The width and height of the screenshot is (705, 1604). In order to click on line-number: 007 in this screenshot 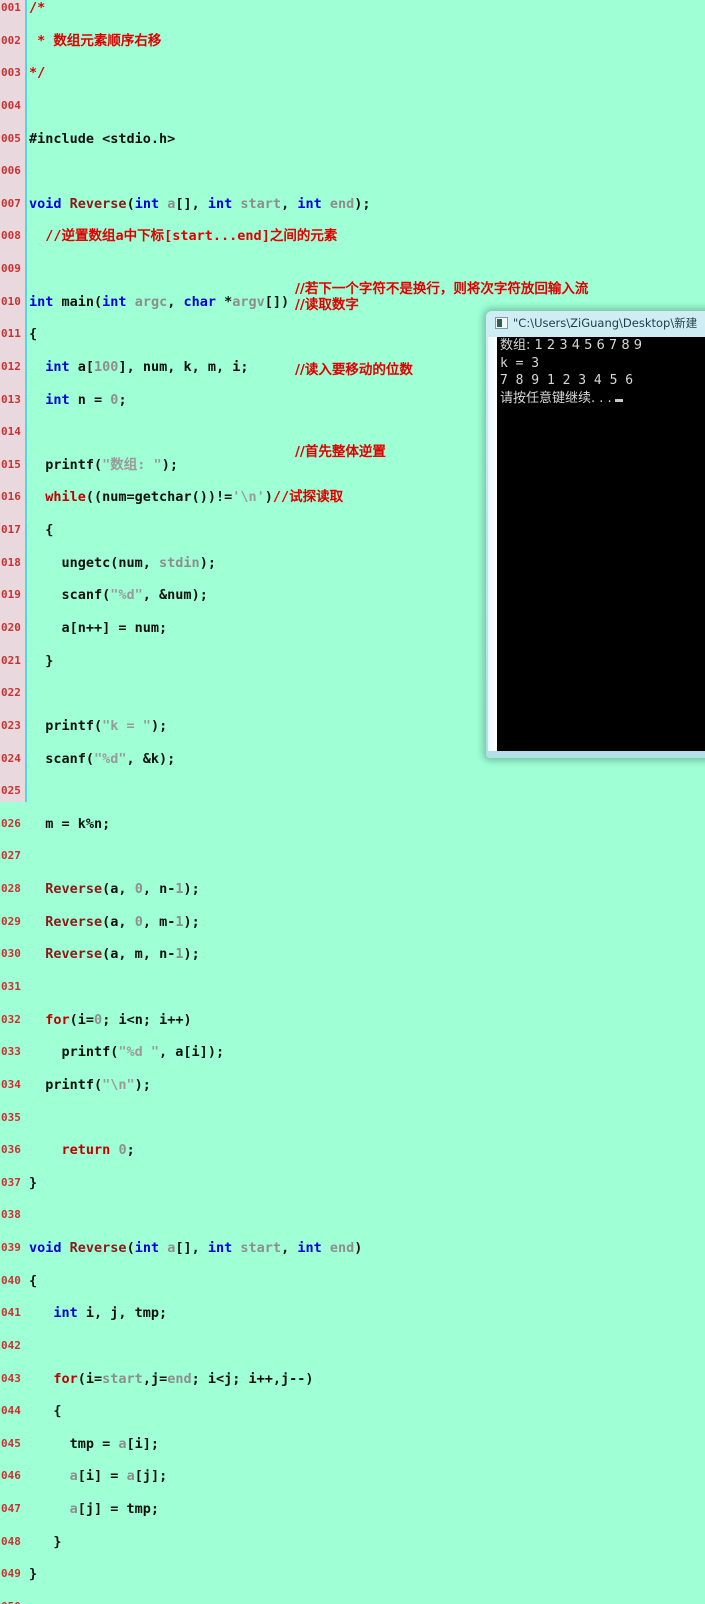, I will do `click(11, 203)`.